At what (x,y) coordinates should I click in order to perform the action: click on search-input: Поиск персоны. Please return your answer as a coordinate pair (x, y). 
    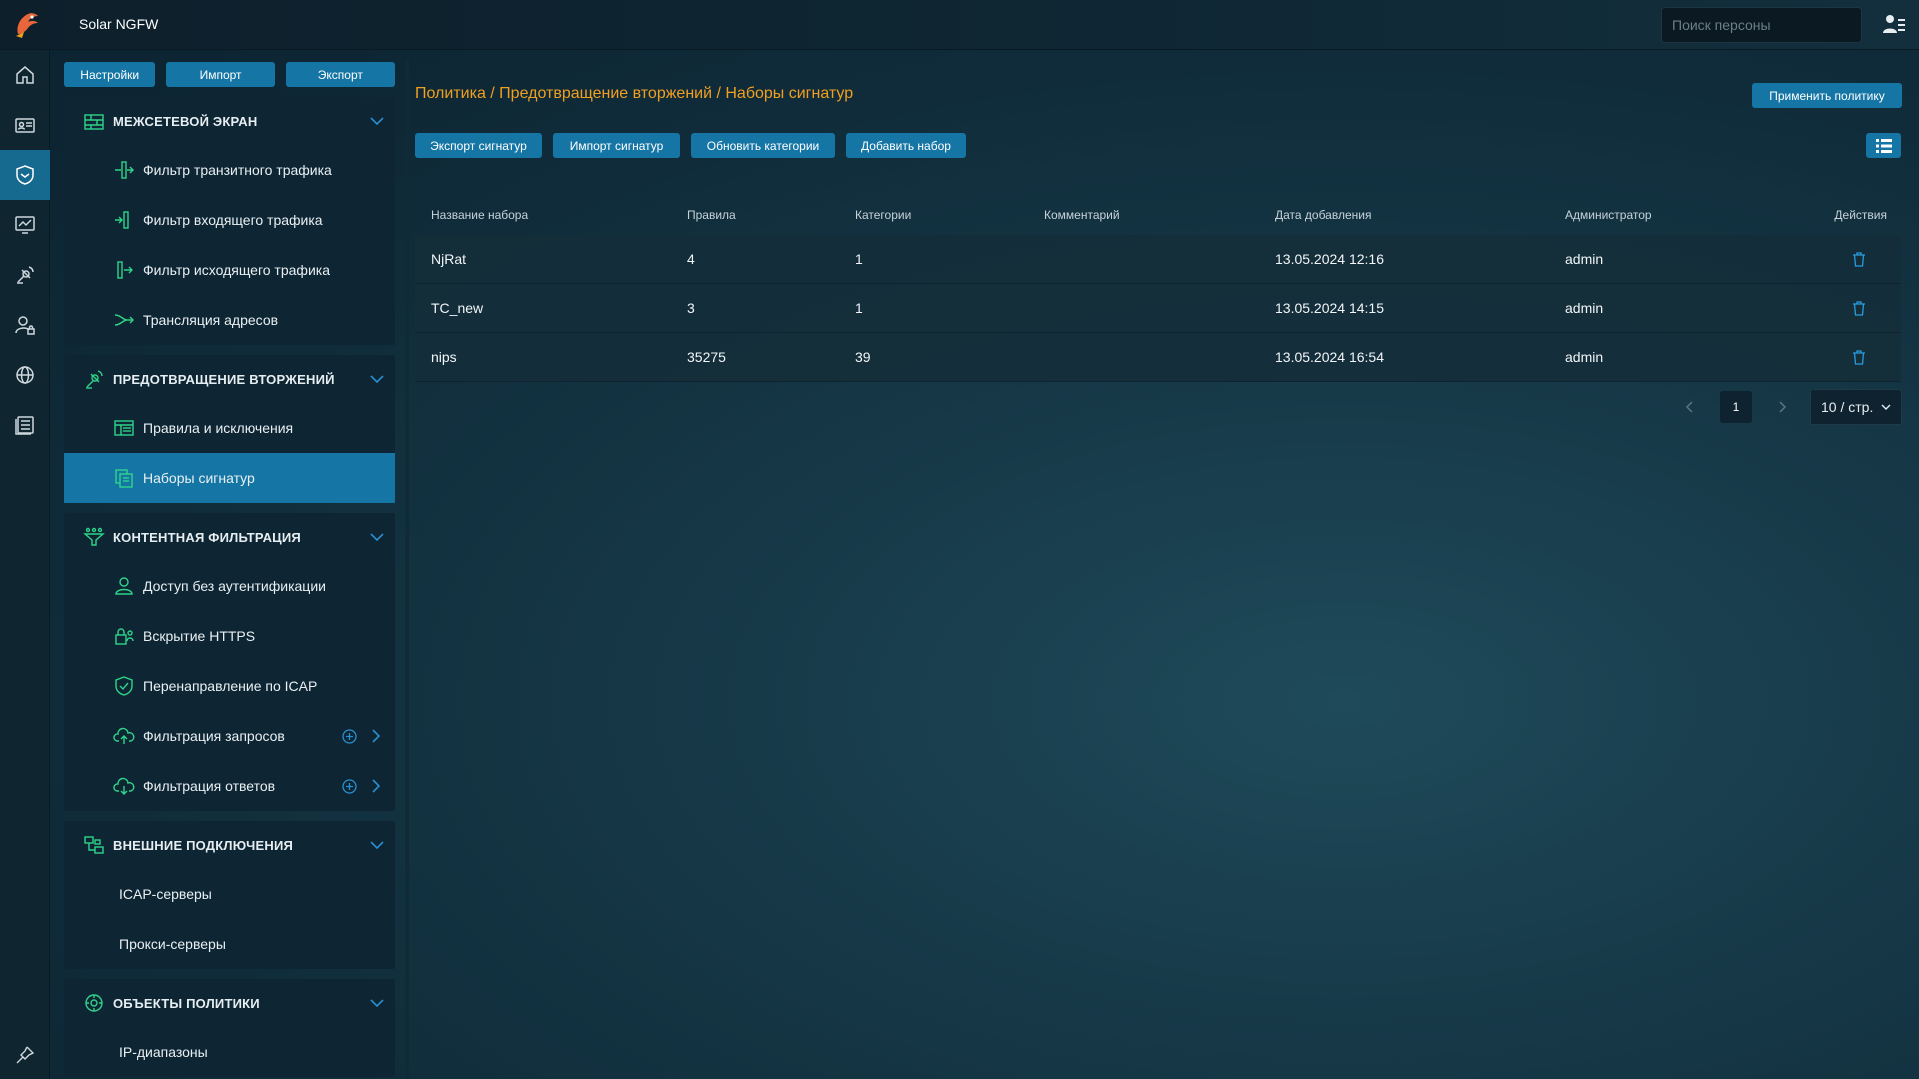
    Looking at the image, I should click on (1761, 25).